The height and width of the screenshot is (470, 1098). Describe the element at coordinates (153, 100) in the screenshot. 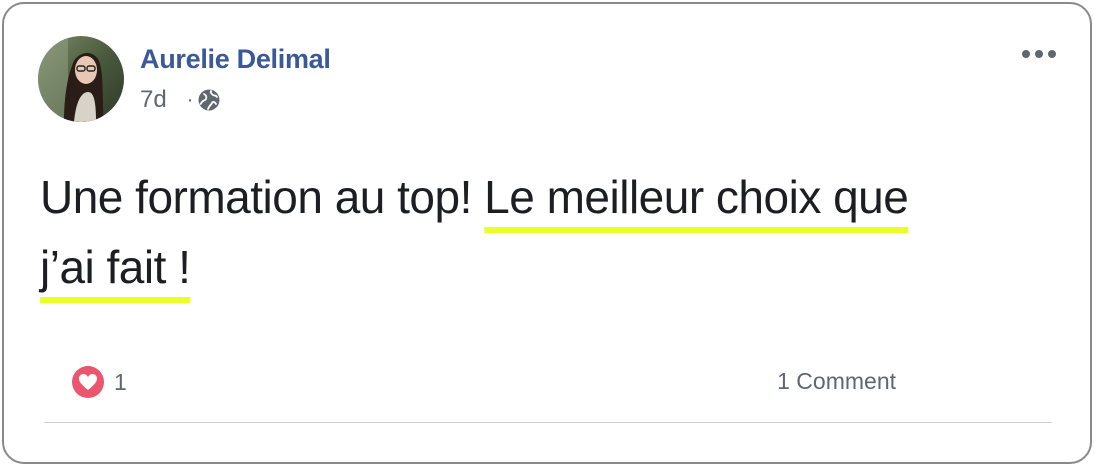

I see `post-time: 7d` at that location.